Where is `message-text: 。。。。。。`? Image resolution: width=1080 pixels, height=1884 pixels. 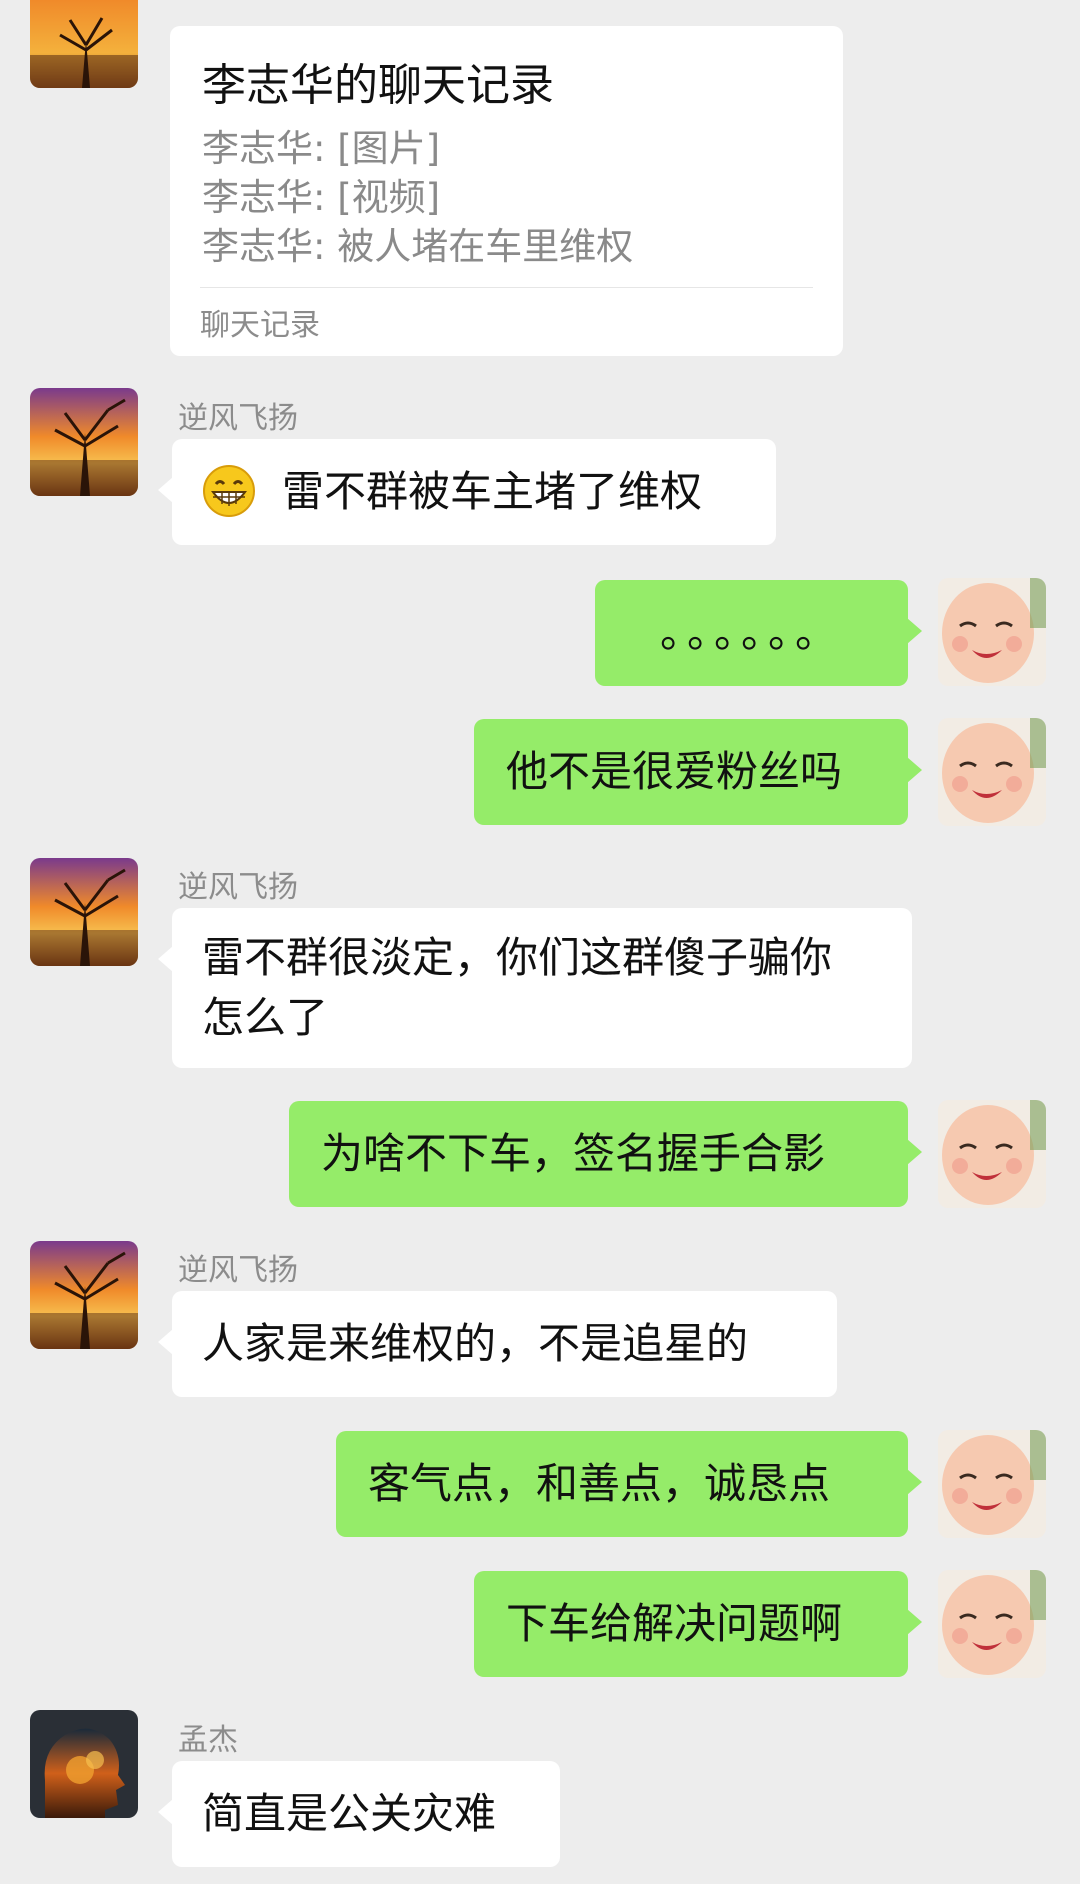
message-text: 。。。。。。 is located at coordinates (751, 632).